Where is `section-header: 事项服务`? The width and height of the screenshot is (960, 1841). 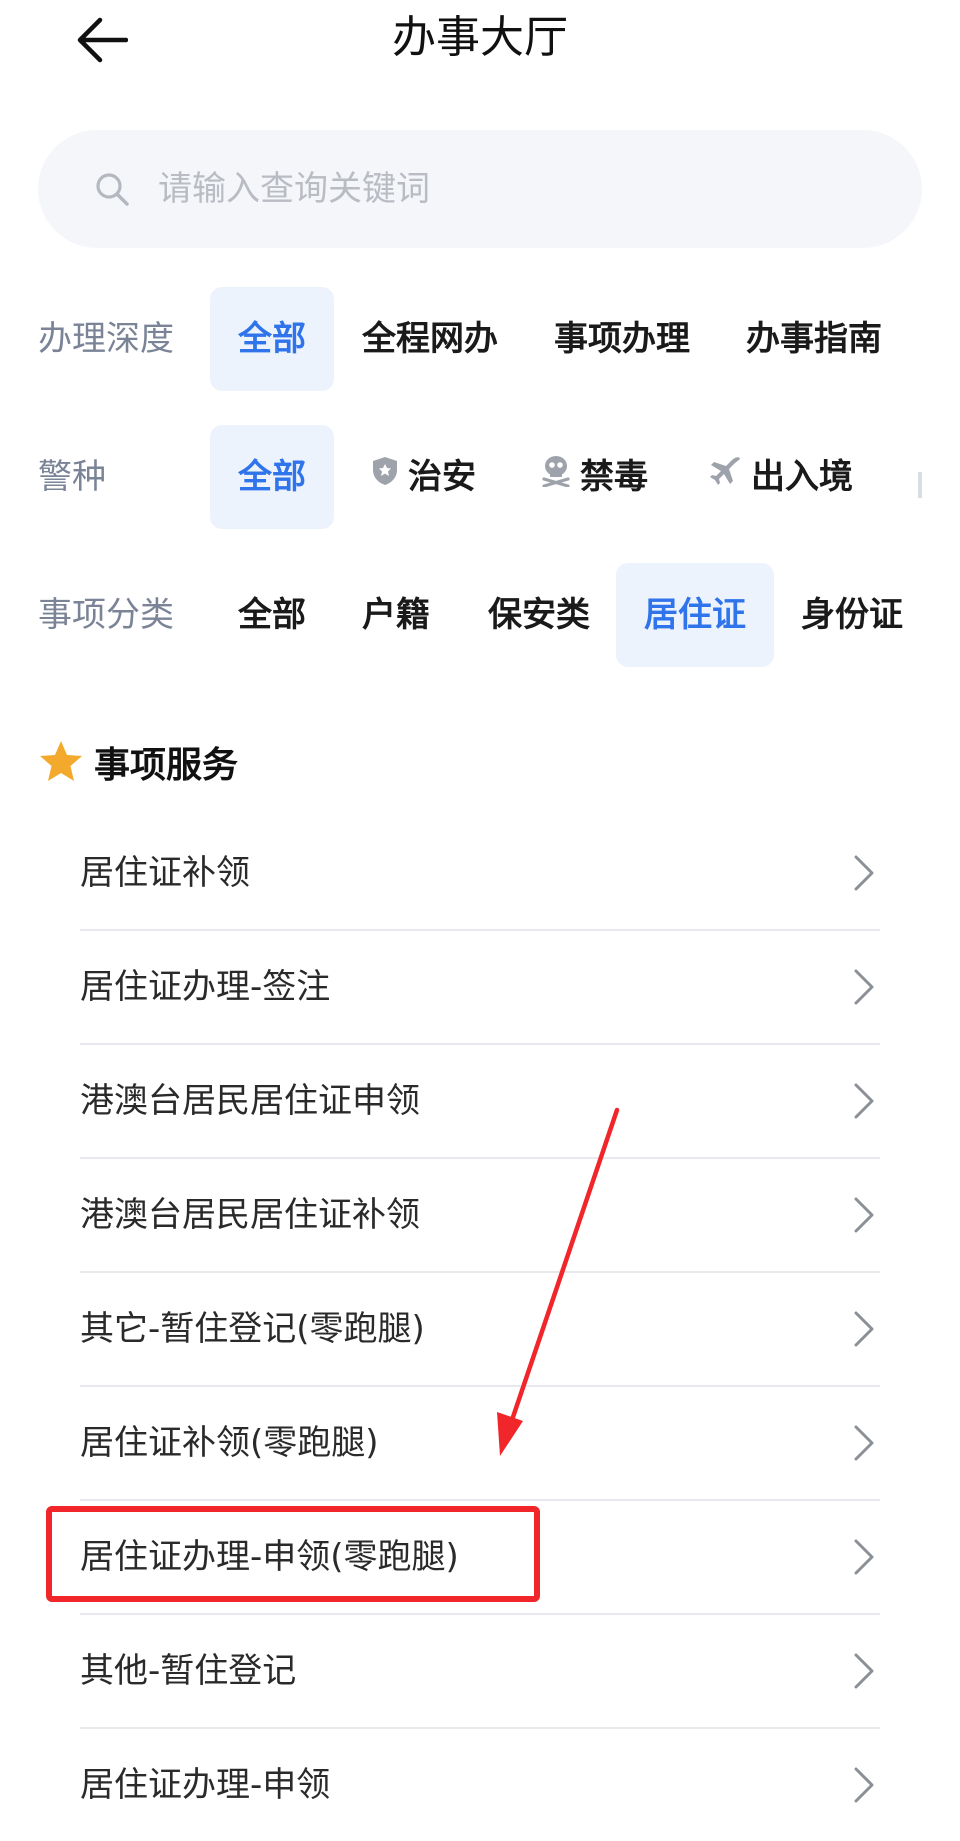 section-header: 事项服务 is located at coordinates (138, 762).